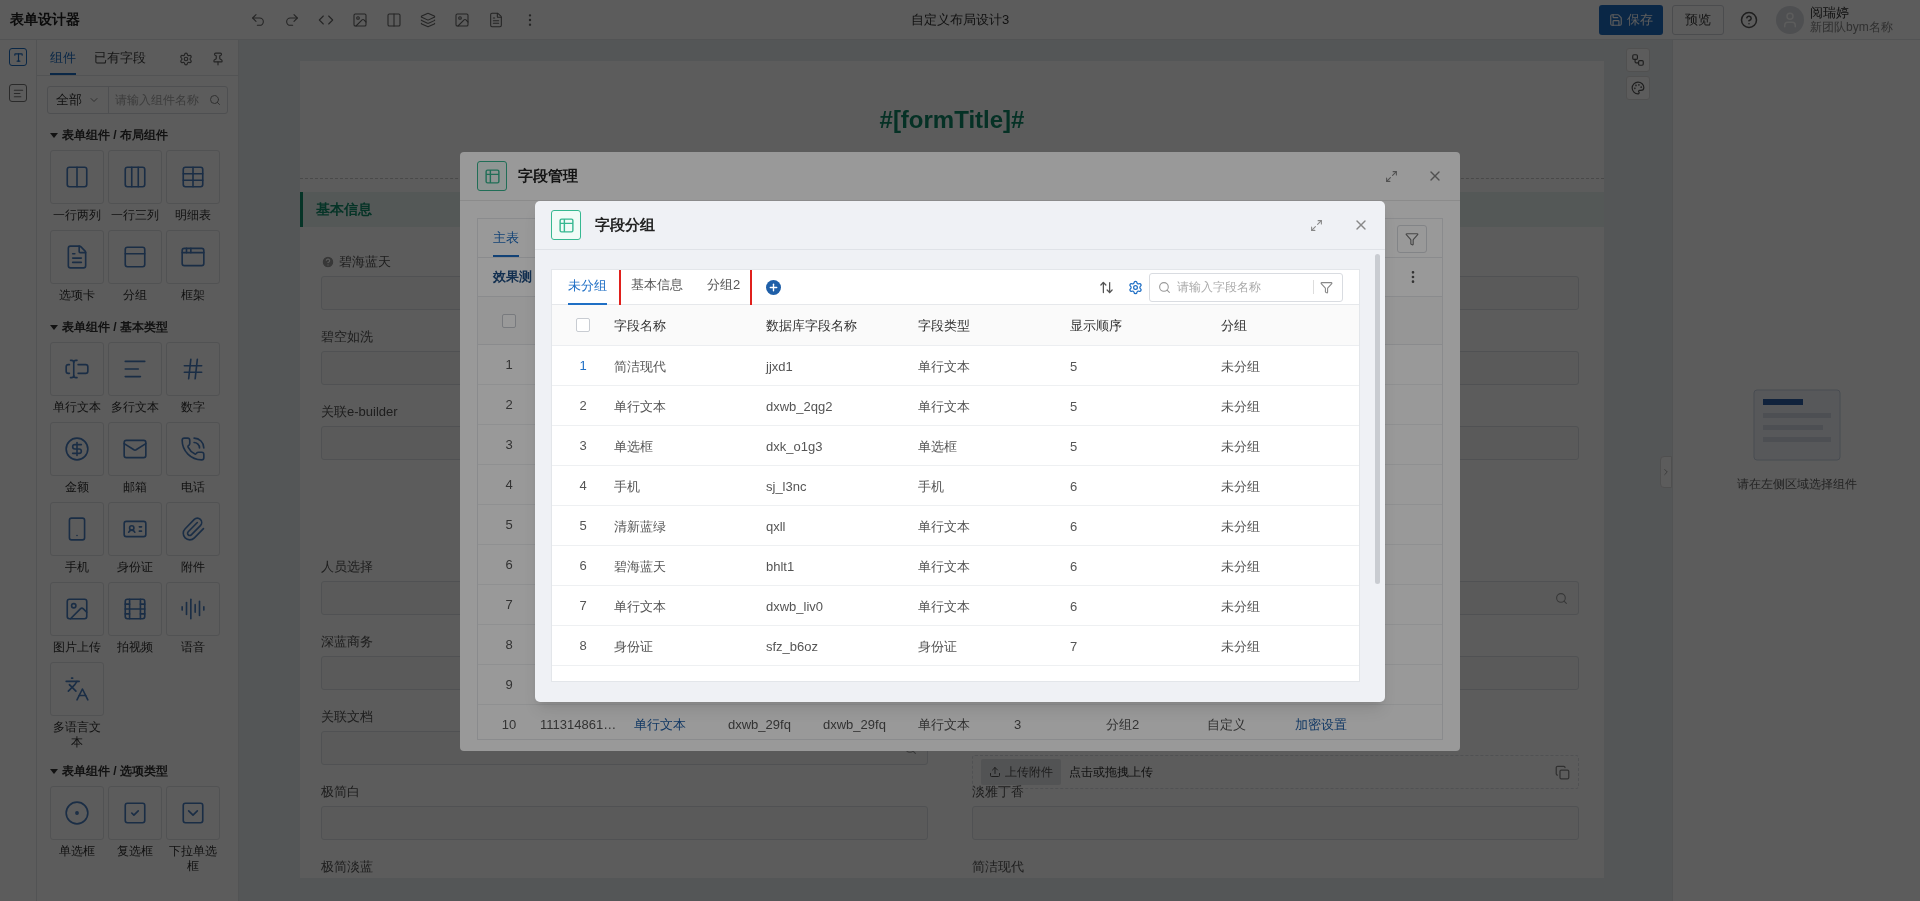  I want to click on component-tile: 邮箱, so click(135, 460).